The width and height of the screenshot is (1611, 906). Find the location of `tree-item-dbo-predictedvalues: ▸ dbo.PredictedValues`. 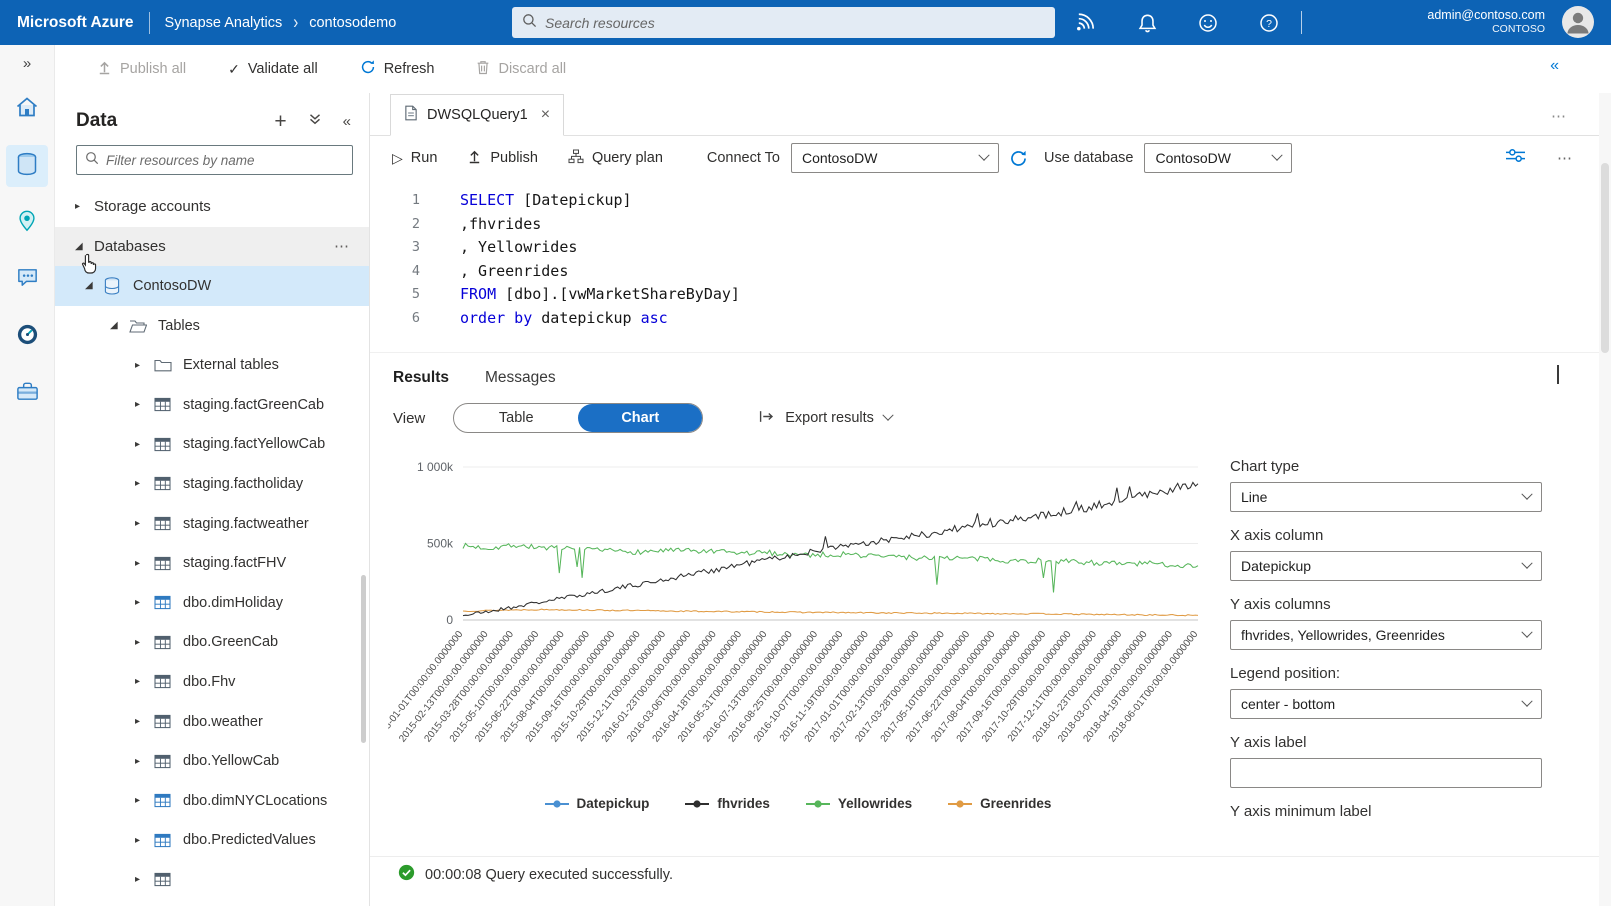

tree-item-dbo-predictedvalues: ▸ dbo.PredictedValues is located at coordinates (212, 841).